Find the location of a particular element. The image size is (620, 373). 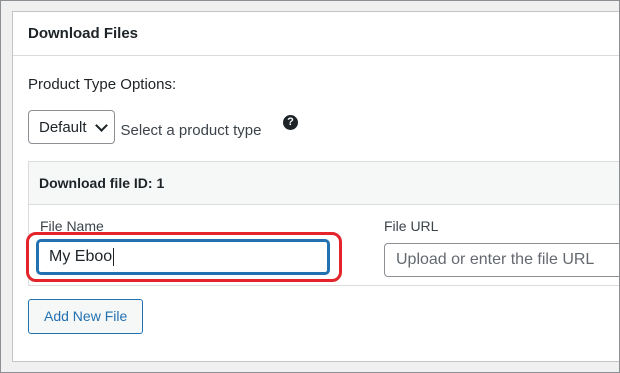

file-name-label: File Name is located at coordinates (72, 226).